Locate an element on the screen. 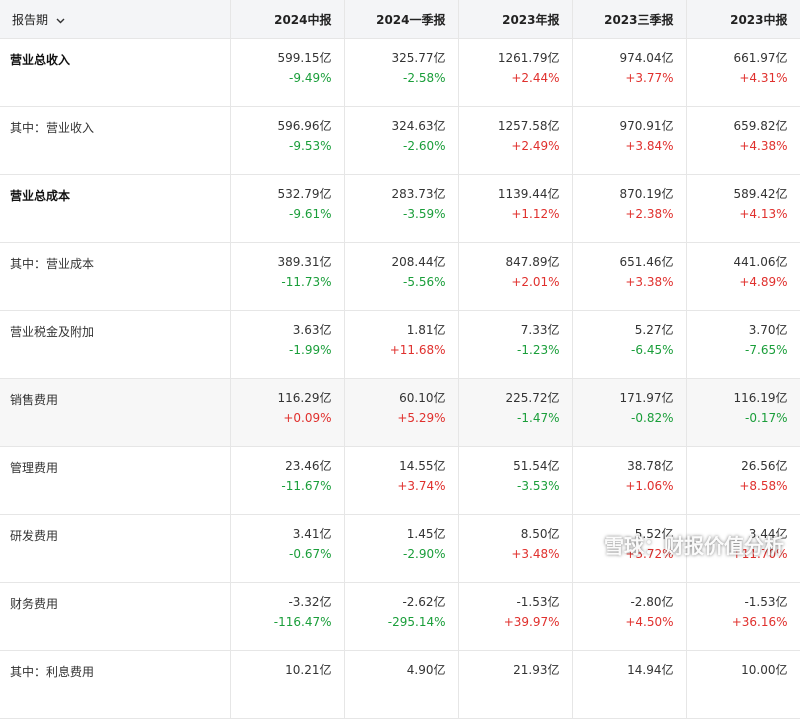 This screenshot has height=719, width=800. value-cell: 5.27亿 -6.45% is located at coordinates (629, 344).